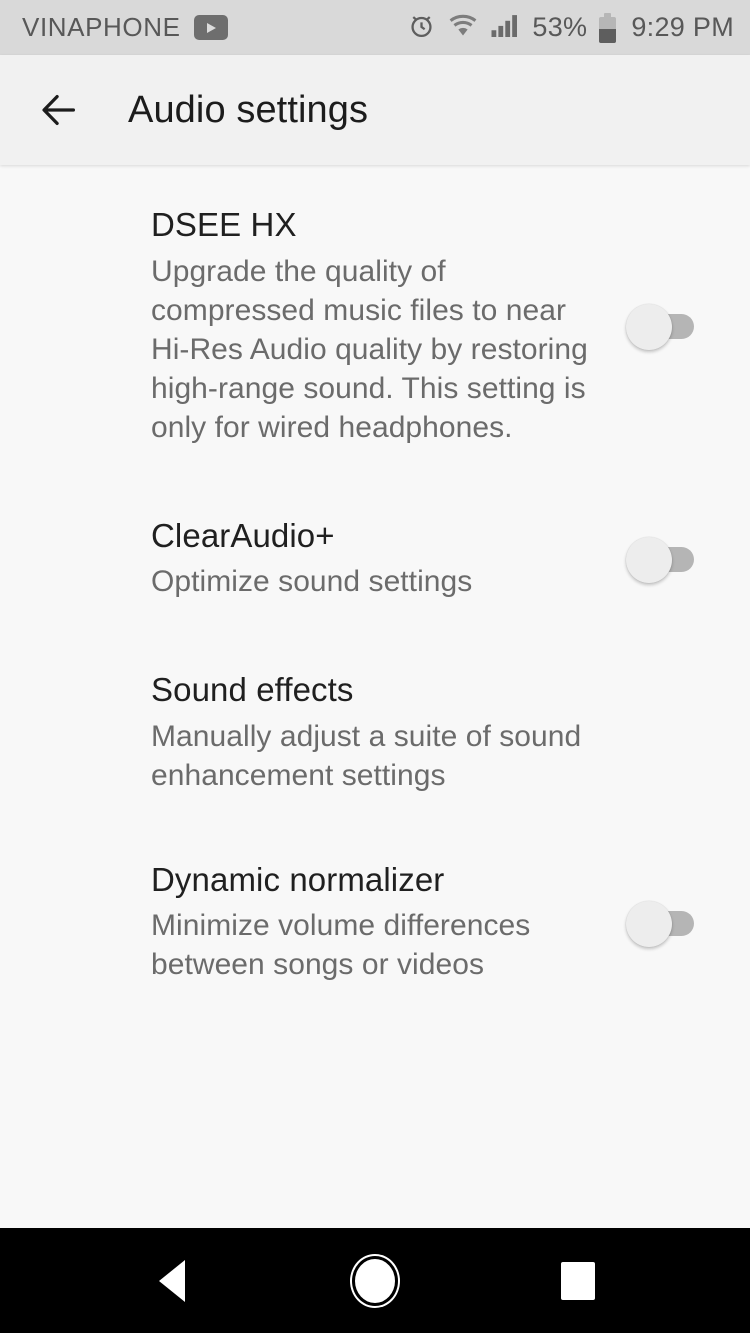  Describe the element at coordinates (608, 27) in the screenshot. I see `battery-half-icon` at that location.